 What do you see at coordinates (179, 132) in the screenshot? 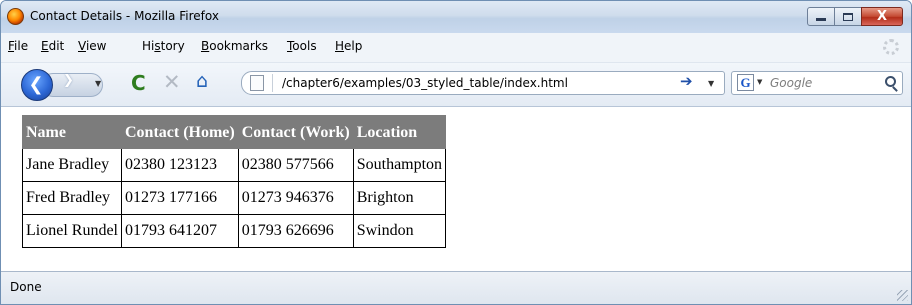
I see `header-contact-home: Contact (Home)` at bounding box center [179, 132].